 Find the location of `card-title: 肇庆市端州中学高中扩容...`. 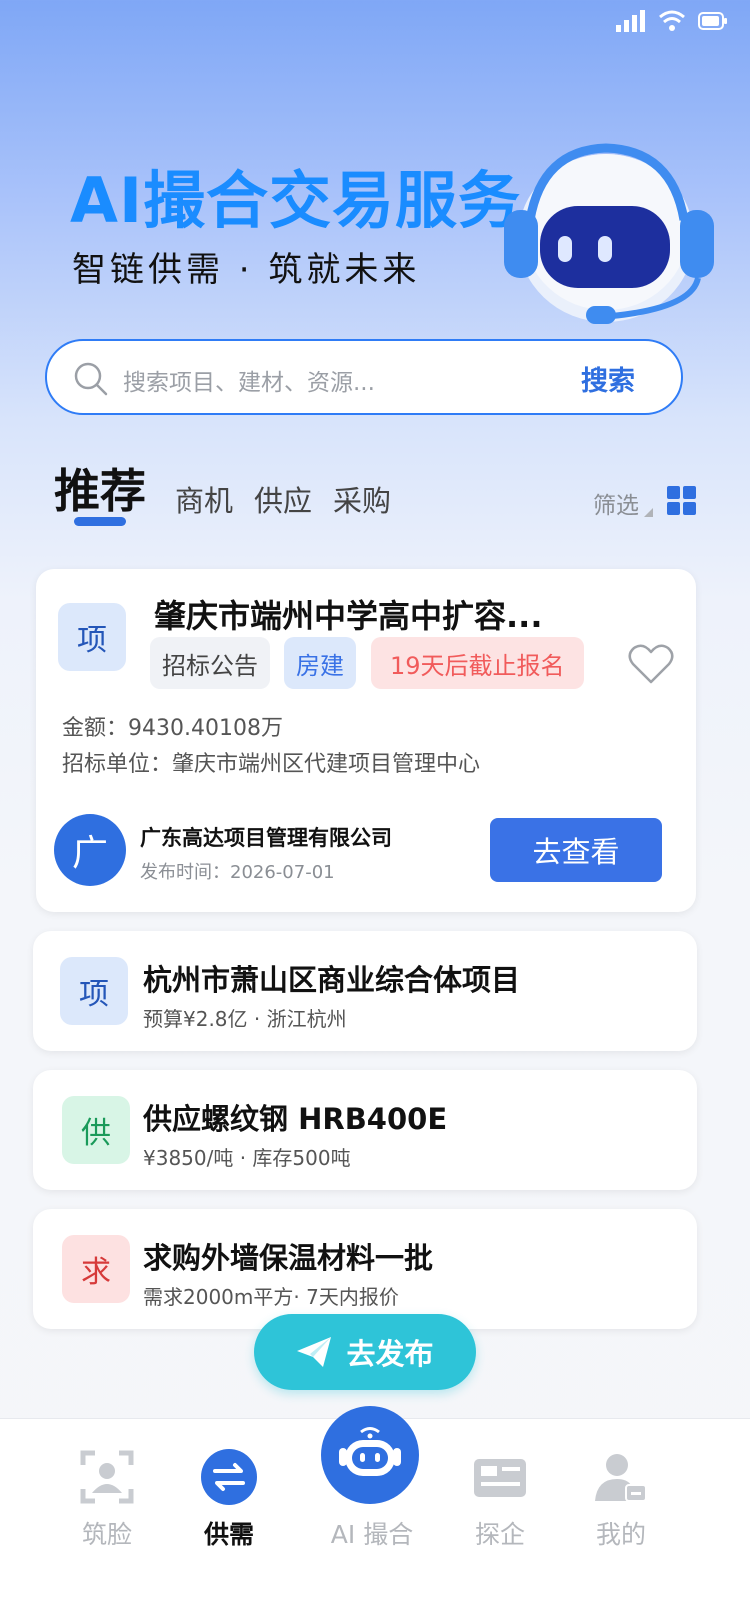

card-title: 肇庆市端州中学高中扩容... is located at coordinates (348, 616).